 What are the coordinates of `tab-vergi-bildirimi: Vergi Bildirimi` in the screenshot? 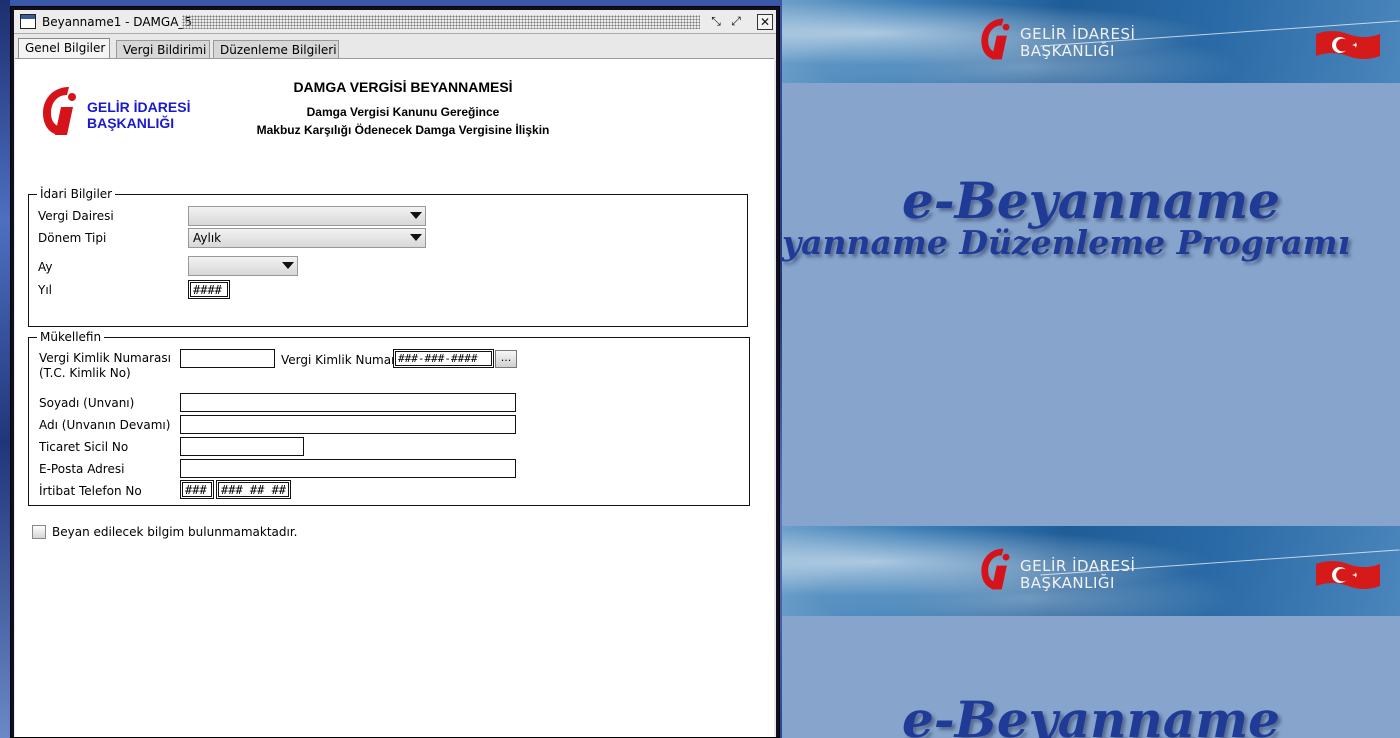 It's located at (163, 49).